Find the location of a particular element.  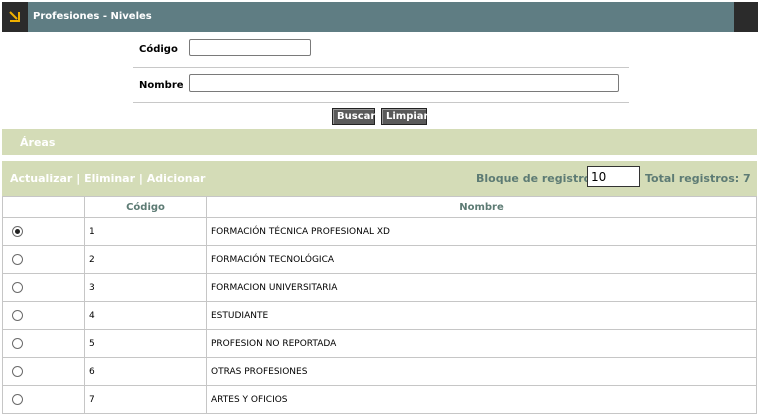

codigo-cell: 5 is located at coordinates (145, 343).